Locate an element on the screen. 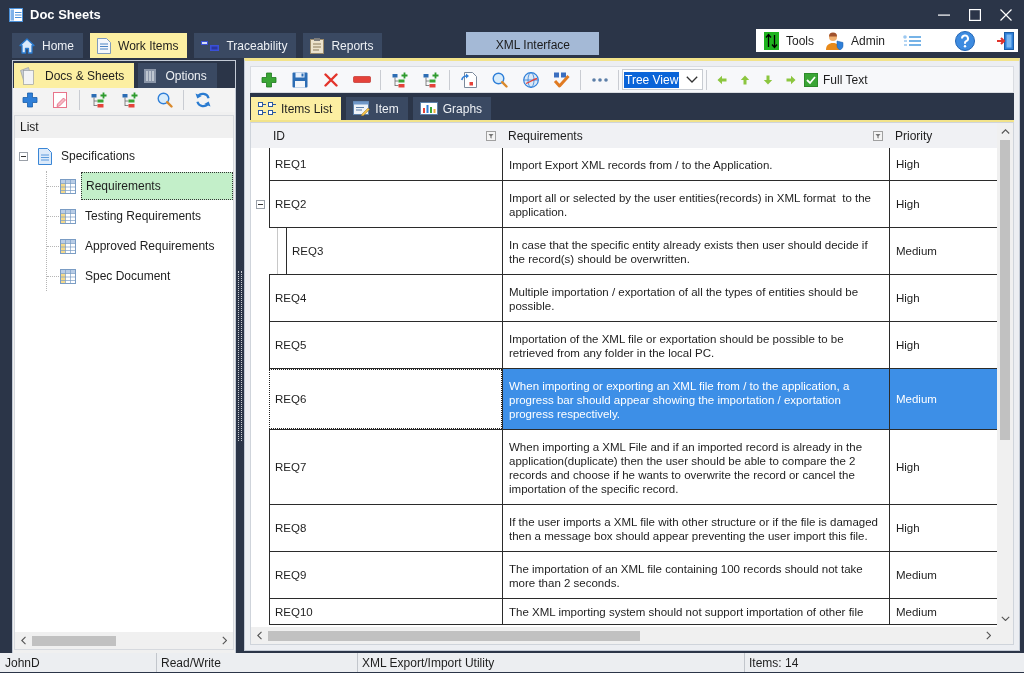  tree-item: Spec Document is located at coordinates (157, 276).